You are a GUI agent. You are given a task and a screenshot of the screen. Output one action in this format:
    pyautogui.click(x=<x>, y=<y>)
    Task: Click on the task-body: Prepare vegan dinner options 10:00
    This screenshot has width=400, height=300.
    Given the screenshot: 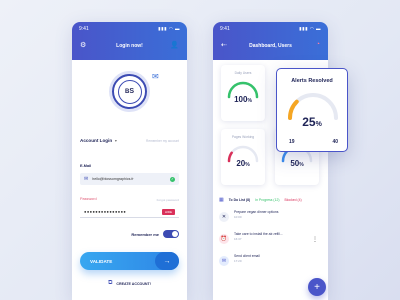 What is the action you would take?
    pyautogui.click(x=256, y=214)
    